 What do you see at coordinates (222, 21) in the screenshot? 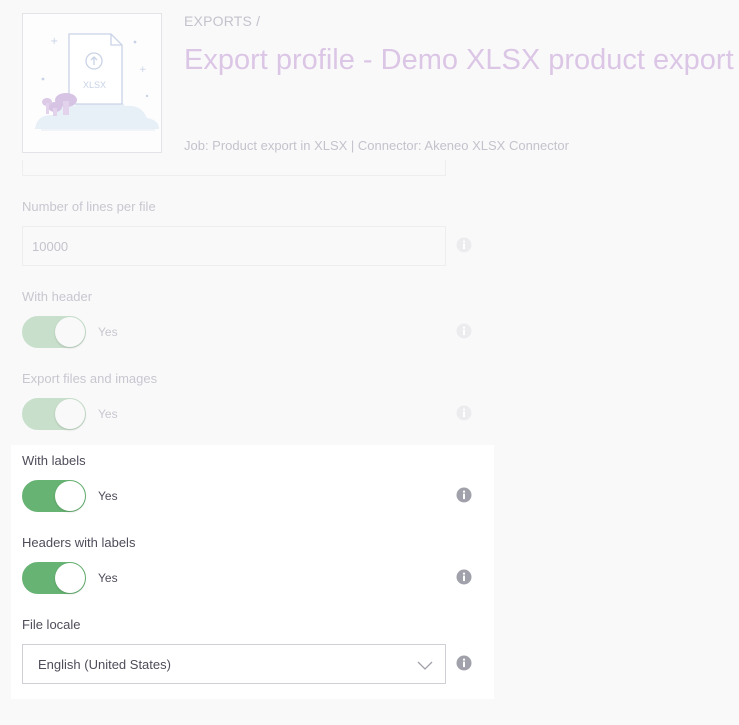
I see `breadcrumb: EXPORTS /` at bounding box center [222, 21].